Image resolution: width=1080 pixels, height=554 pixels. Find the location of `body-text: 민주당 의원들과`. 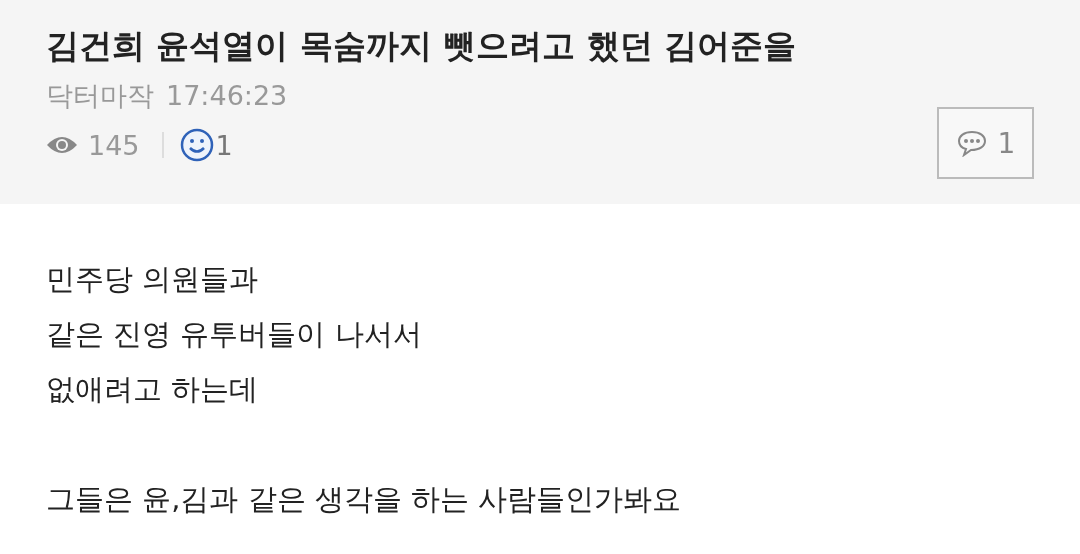

body-text: 민주당 의원들과 is located at coordinates (152, 279).